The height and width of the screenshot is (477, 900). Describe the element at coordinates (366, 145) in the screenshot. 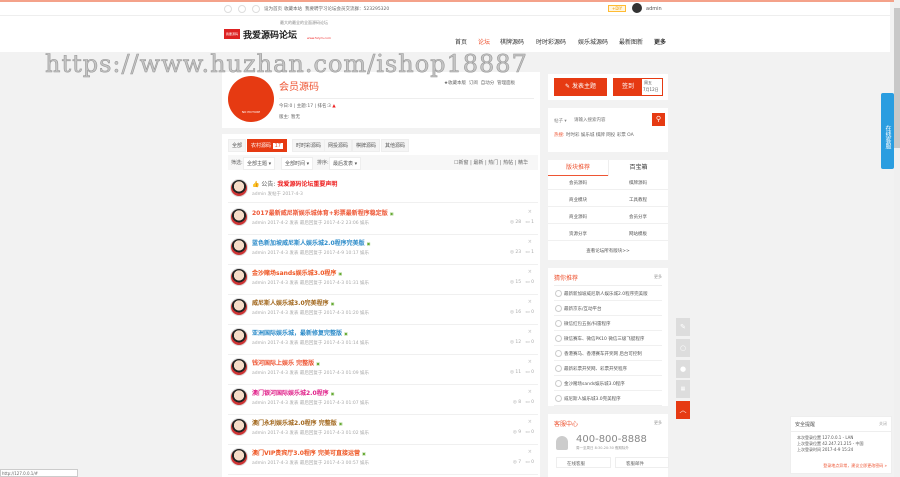

I see `tab-chess: 棋牌源码` at that location.